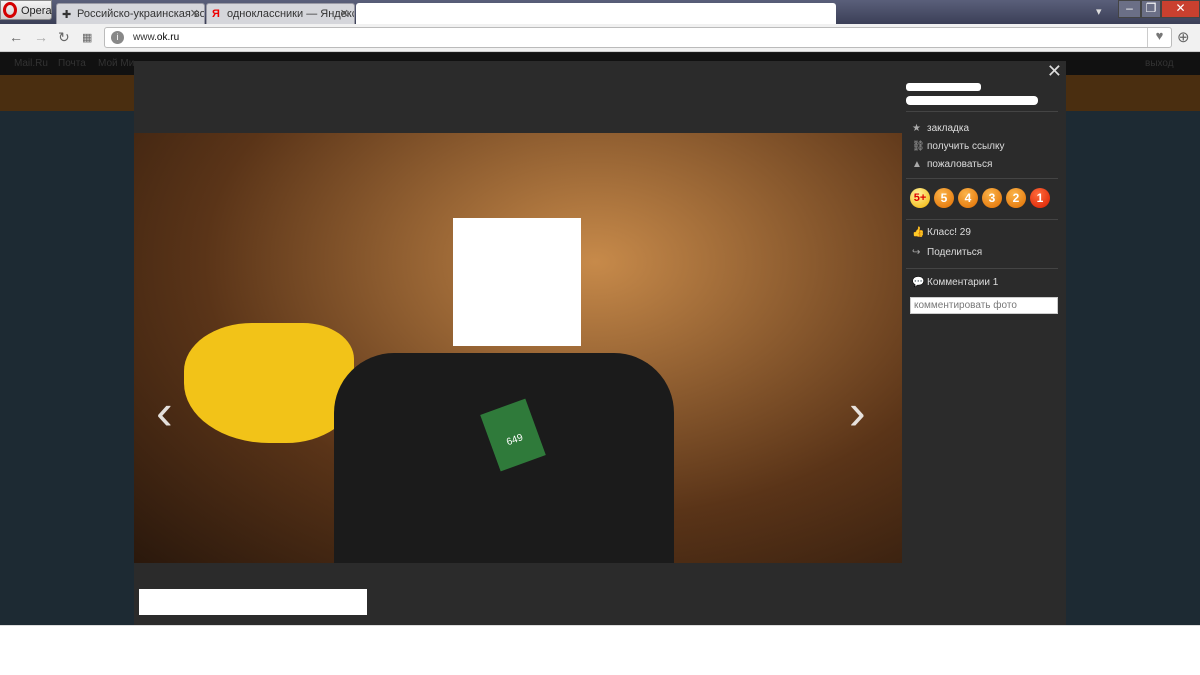 The height and width of the screenshot is (675, 1200). What do you see at coordinates (943, 87) in the screenshot?
I see `author-name-redacted` at bounding box center [943, 87].